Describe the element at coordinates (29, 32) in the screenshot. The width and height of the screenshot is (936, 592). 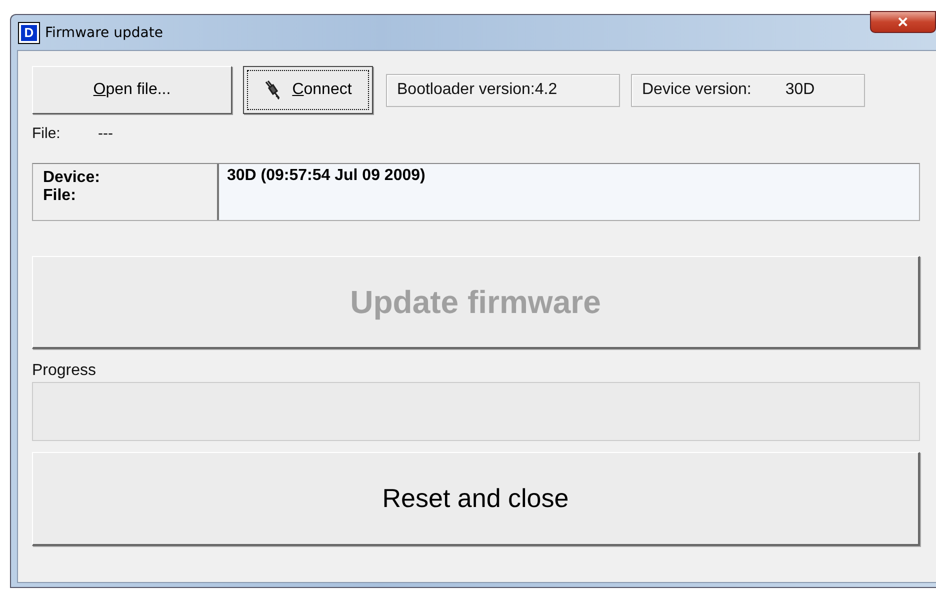
I see `app-icon: D` at that location.